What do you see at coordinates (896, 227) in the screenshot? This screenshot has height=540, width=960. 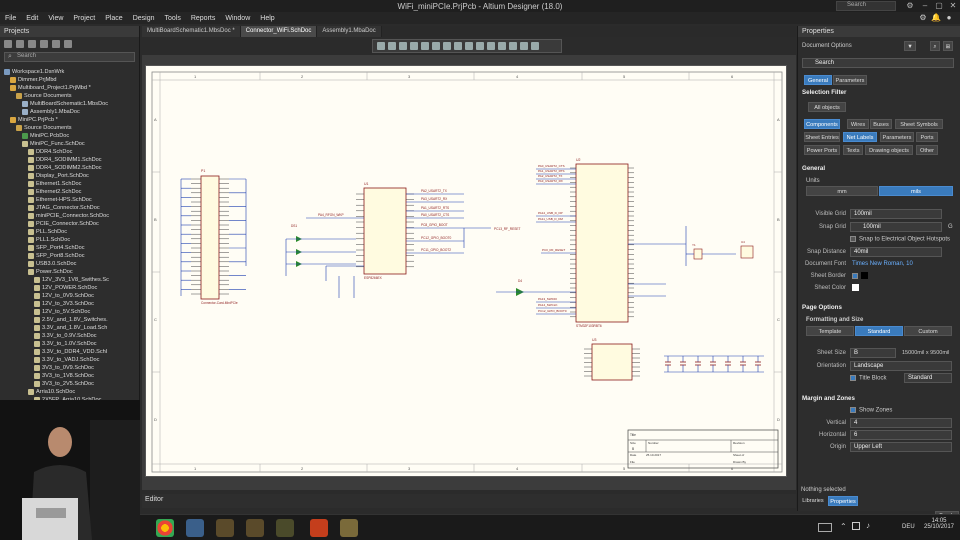 I see `snap-grid-input: 100mil` at bounding box center [896, 227].